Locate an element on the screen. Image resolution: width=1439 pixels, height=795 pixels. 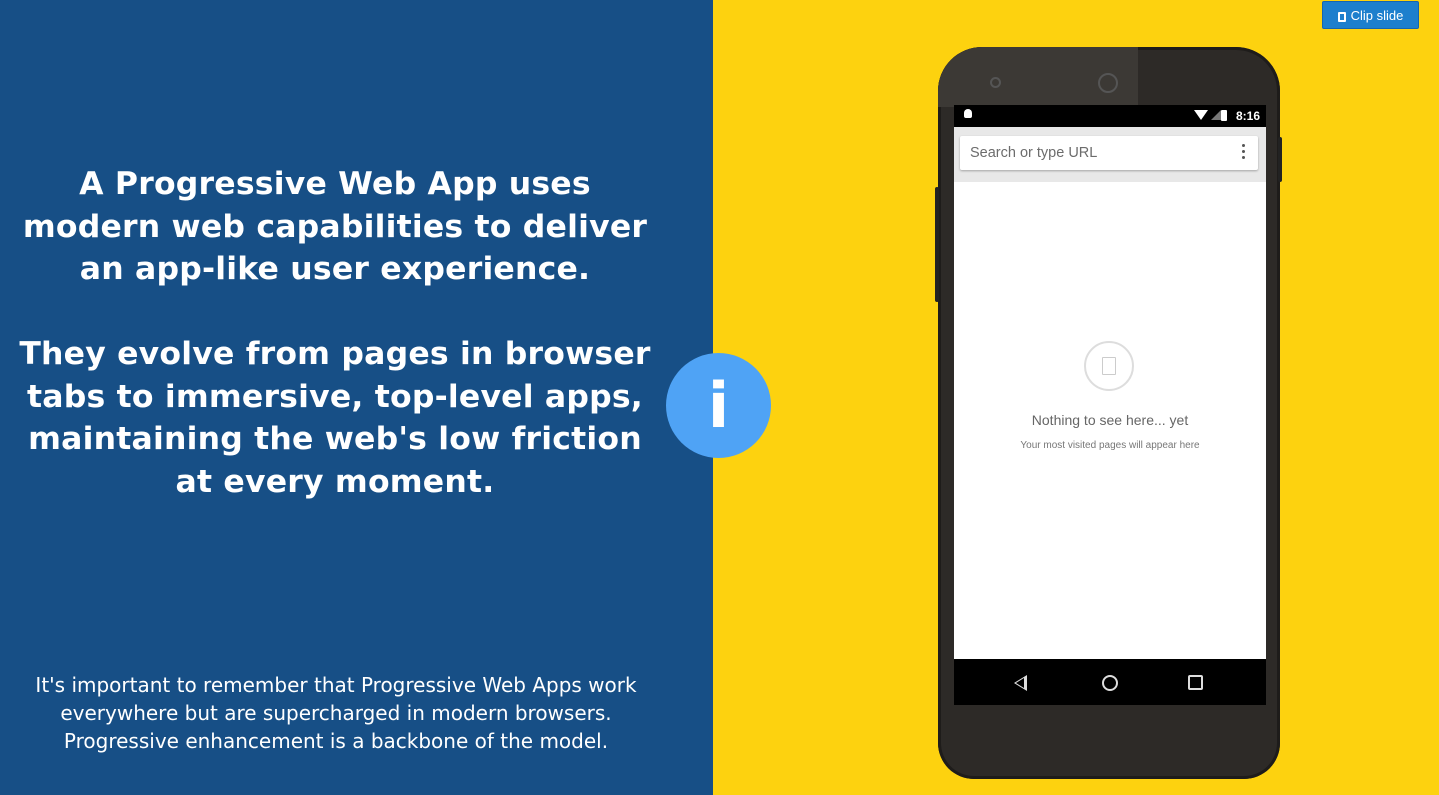
url-placeholder: Search or type URL is located at coordinates (1034, 153).